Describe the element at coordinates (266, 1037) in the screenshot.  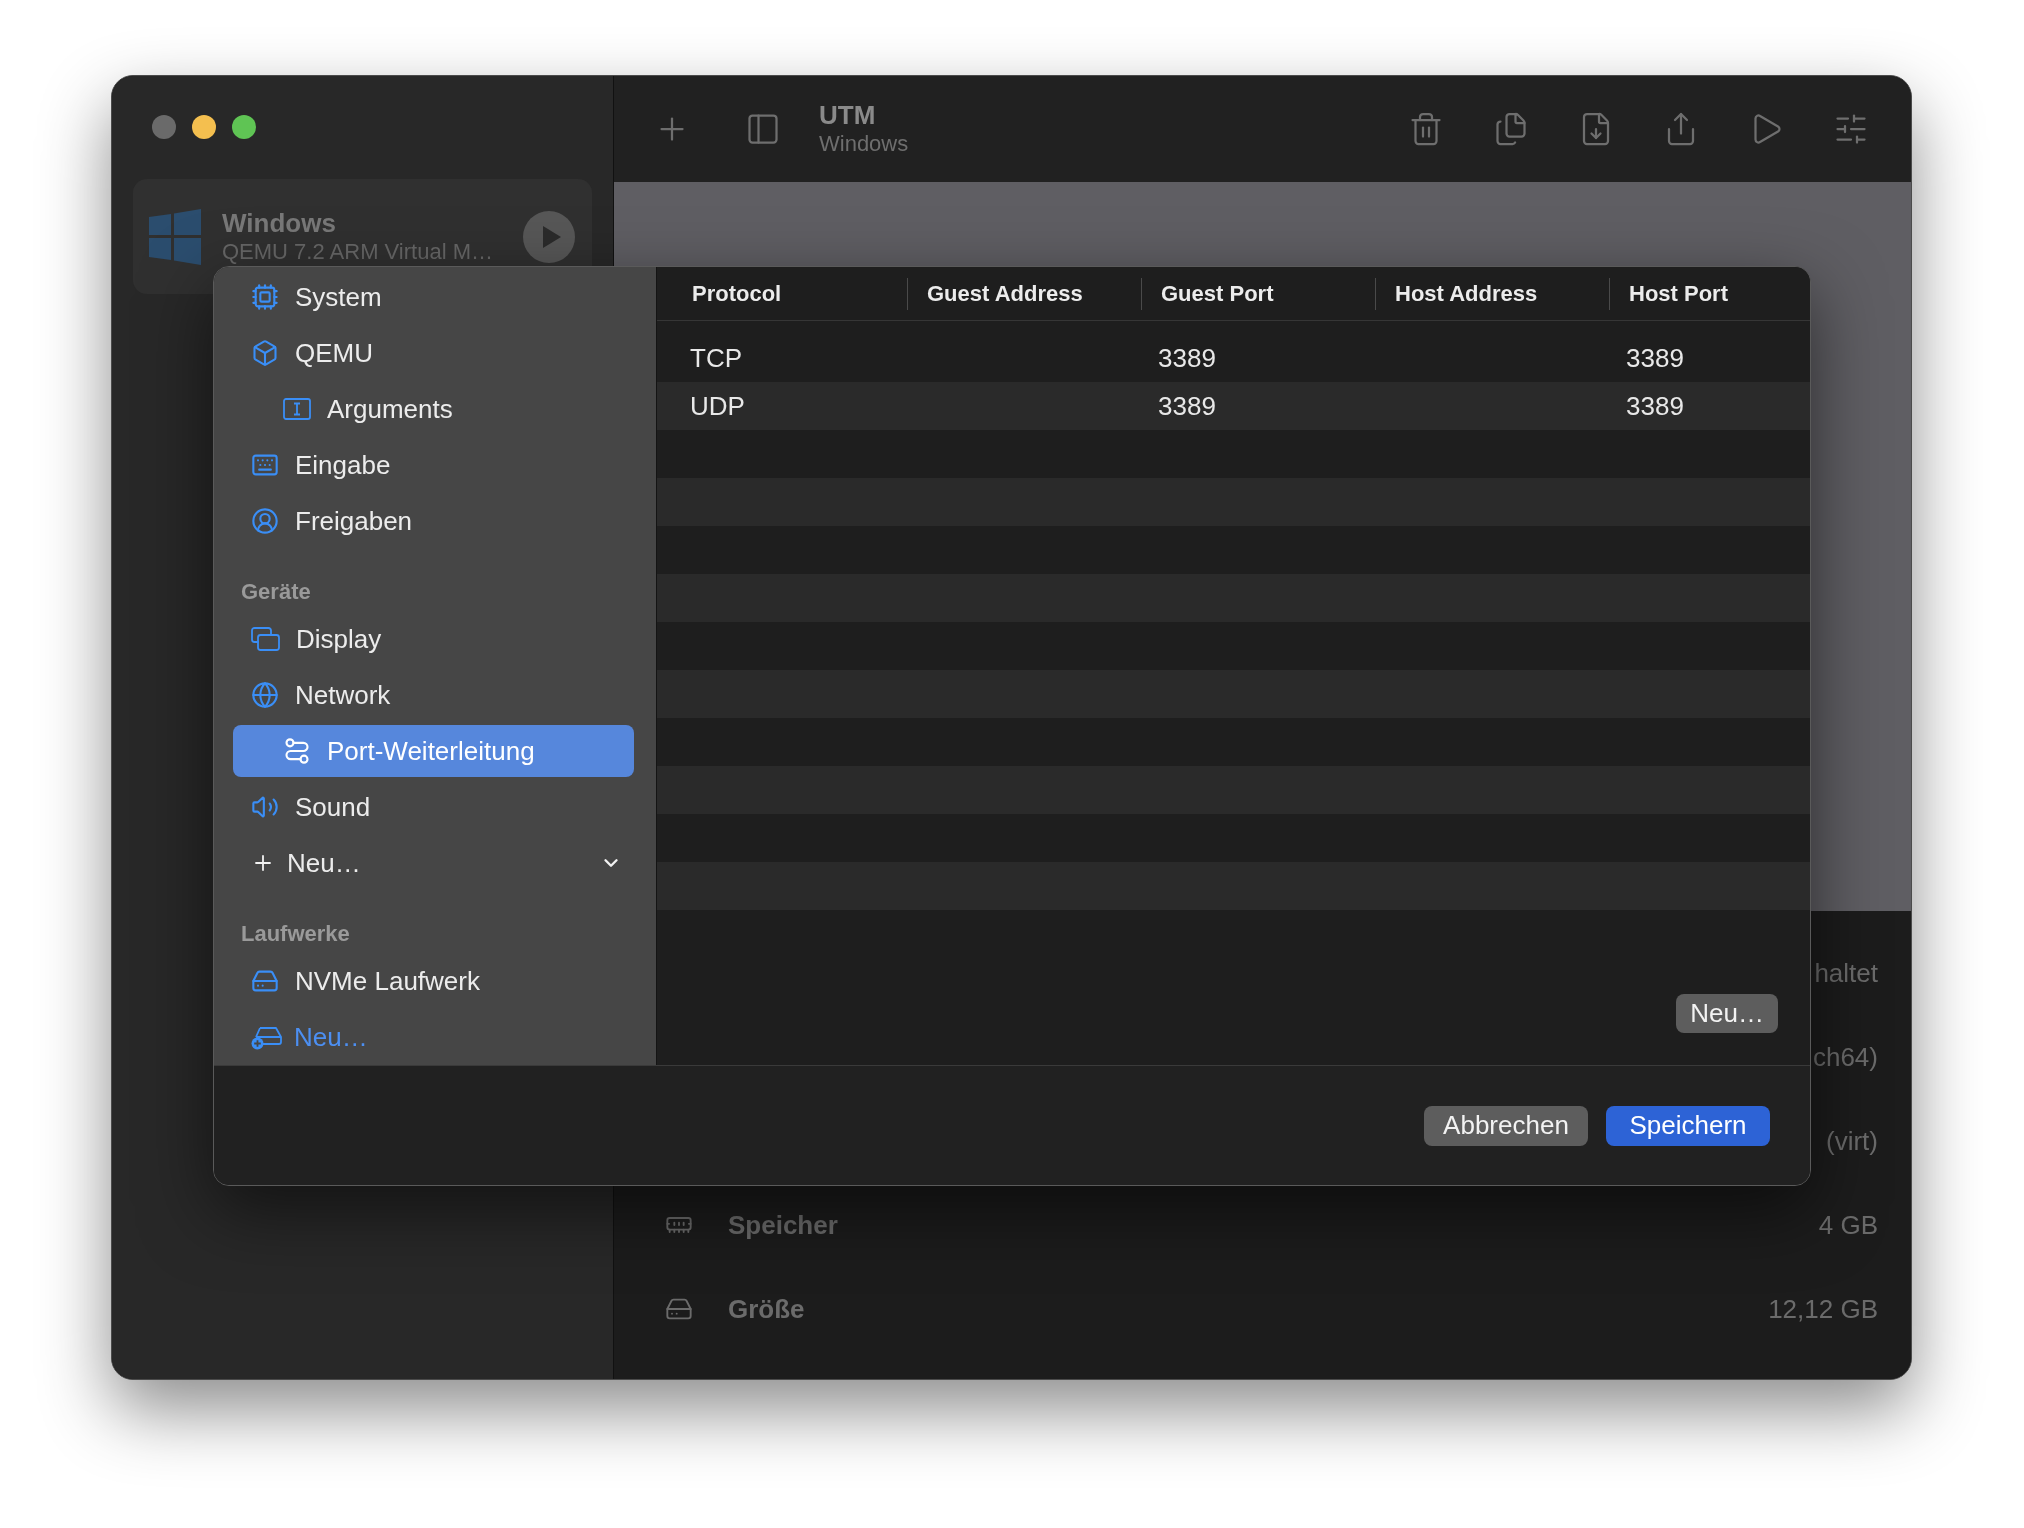
I see `drive-plus-icon` at that location.